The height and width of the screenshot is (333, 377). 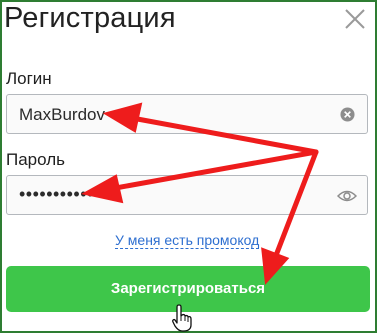 What do you see at coordinates (188, 289) in the screenshot?
I see `register-button: Зарегистрироваться` at bounding box center [188, 289].